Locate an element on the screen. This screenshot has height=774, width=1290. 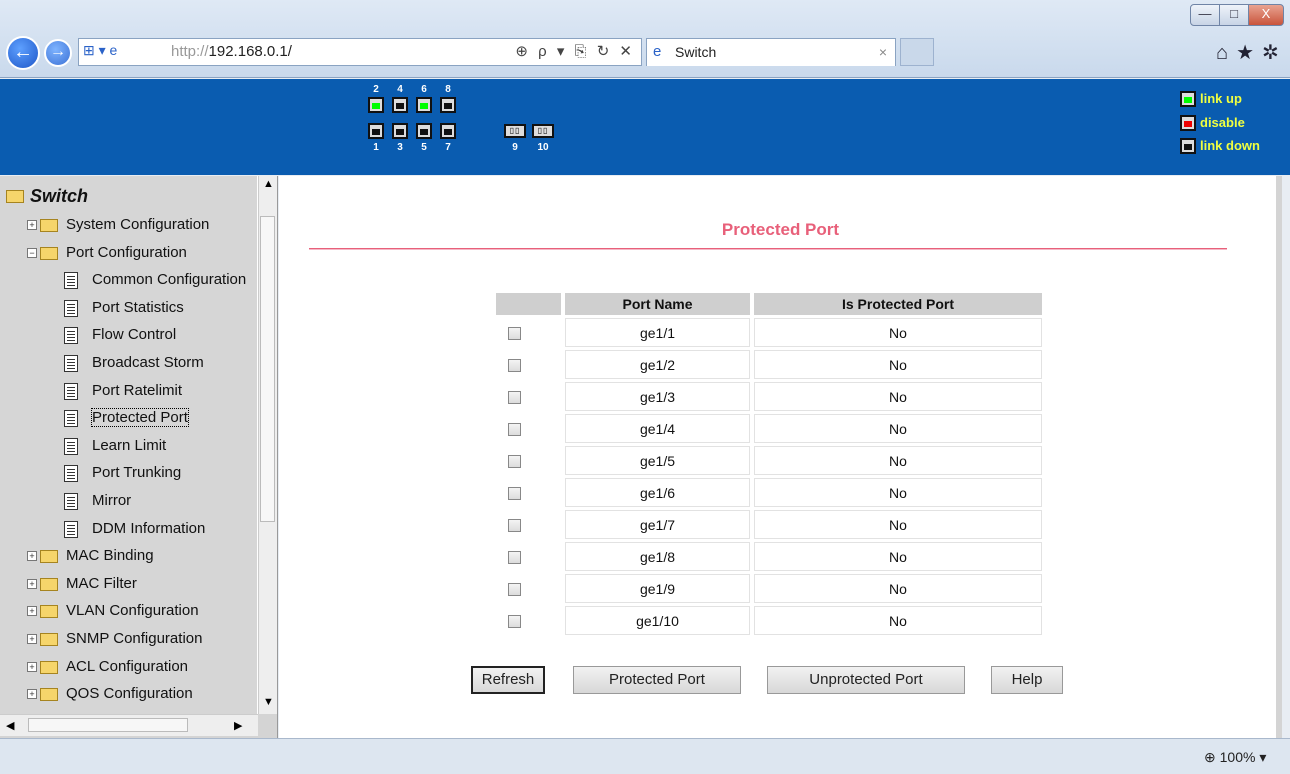
minimize-button: — is located at coordinates (1205, 15).